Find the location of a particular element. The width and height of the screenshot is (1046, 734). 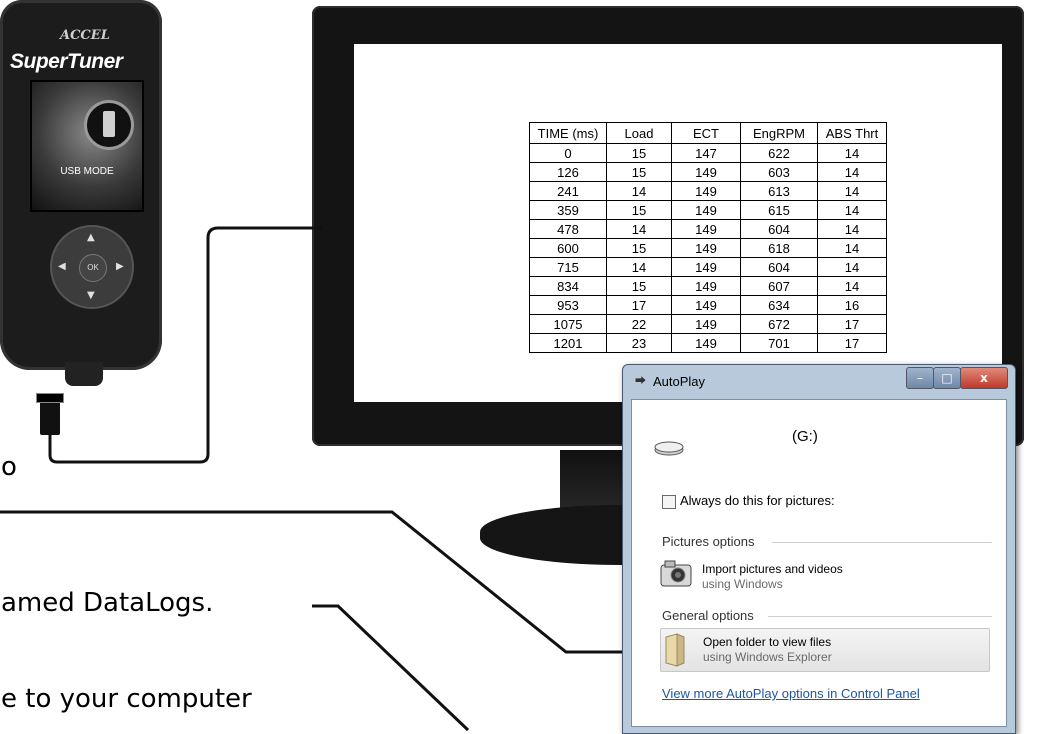

always-do-this-checkbox is located at coordinates (669, 502).